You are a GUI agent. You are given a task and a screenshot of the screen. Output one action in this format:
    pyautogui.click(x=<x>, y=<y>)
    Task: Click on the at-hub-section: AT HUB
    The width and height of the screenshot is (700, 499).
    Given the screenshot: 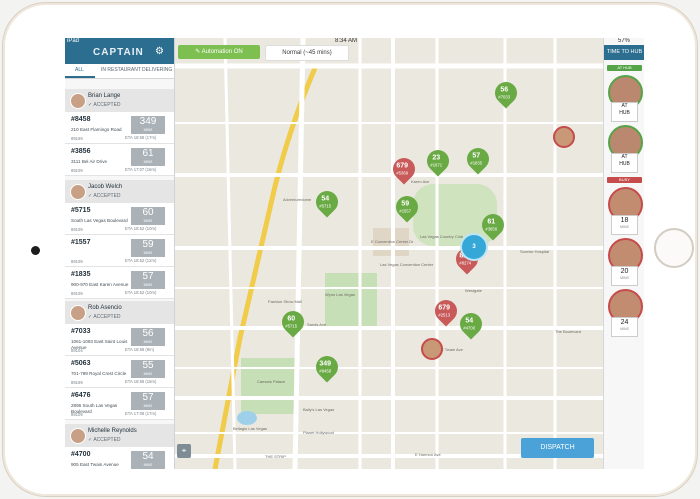 What is the action you would take?
    pyautogui.click(x=624, y=68)
    